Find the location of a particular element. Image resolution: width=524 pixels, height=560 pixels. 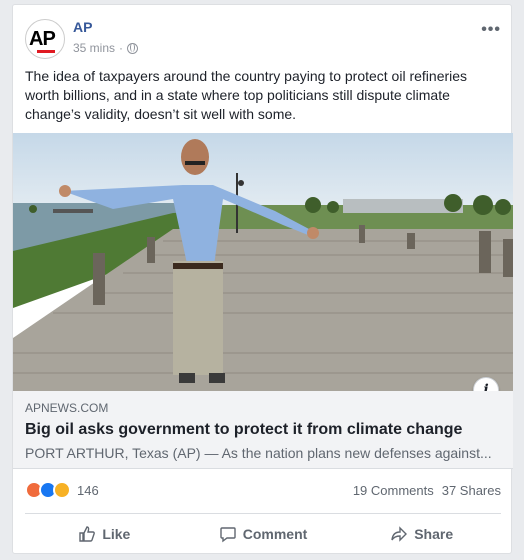

page-name: AP is located at coordinates (82, 27).